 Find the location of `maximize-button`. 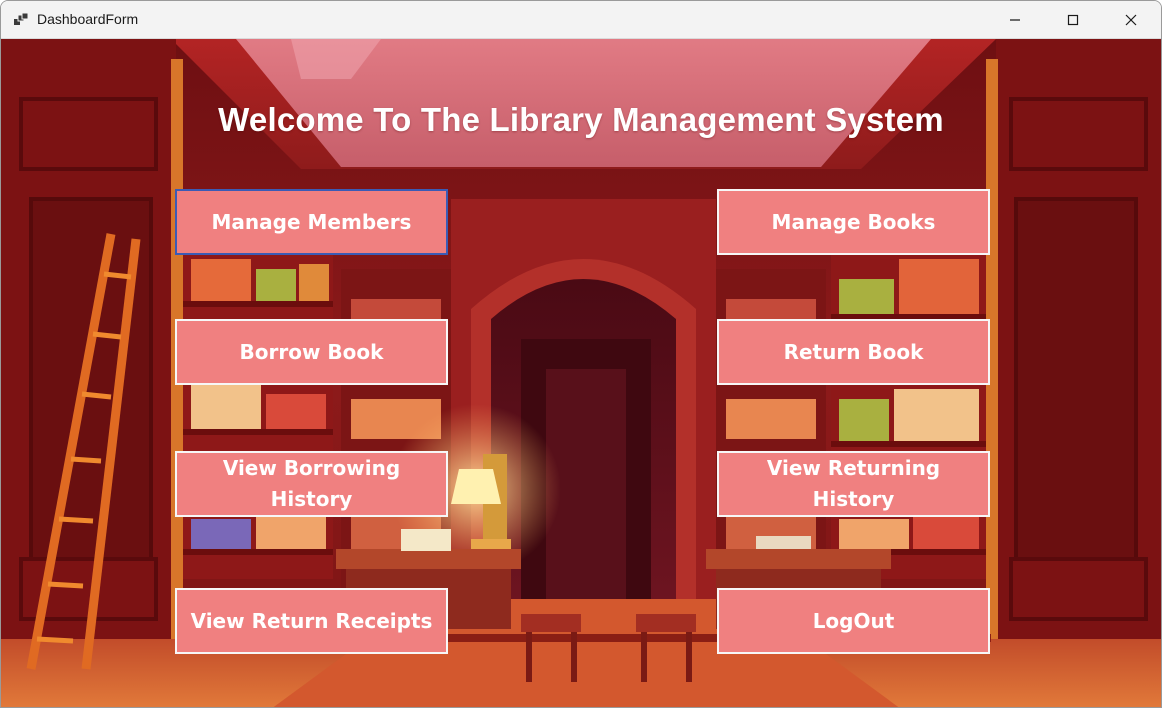

maximize-button is located at coordinates (1073, 19).